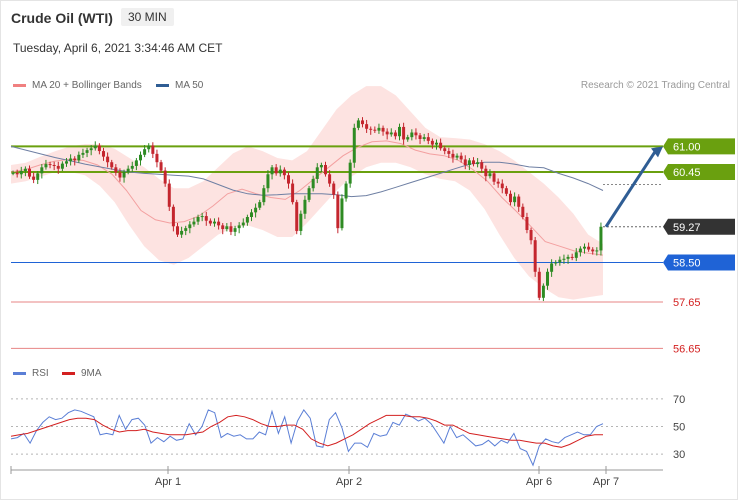  What do you see at coordinates (679, 400) in the screenshot?
I see `rsi-tick-70: 70` at bounding box center [679, 400].